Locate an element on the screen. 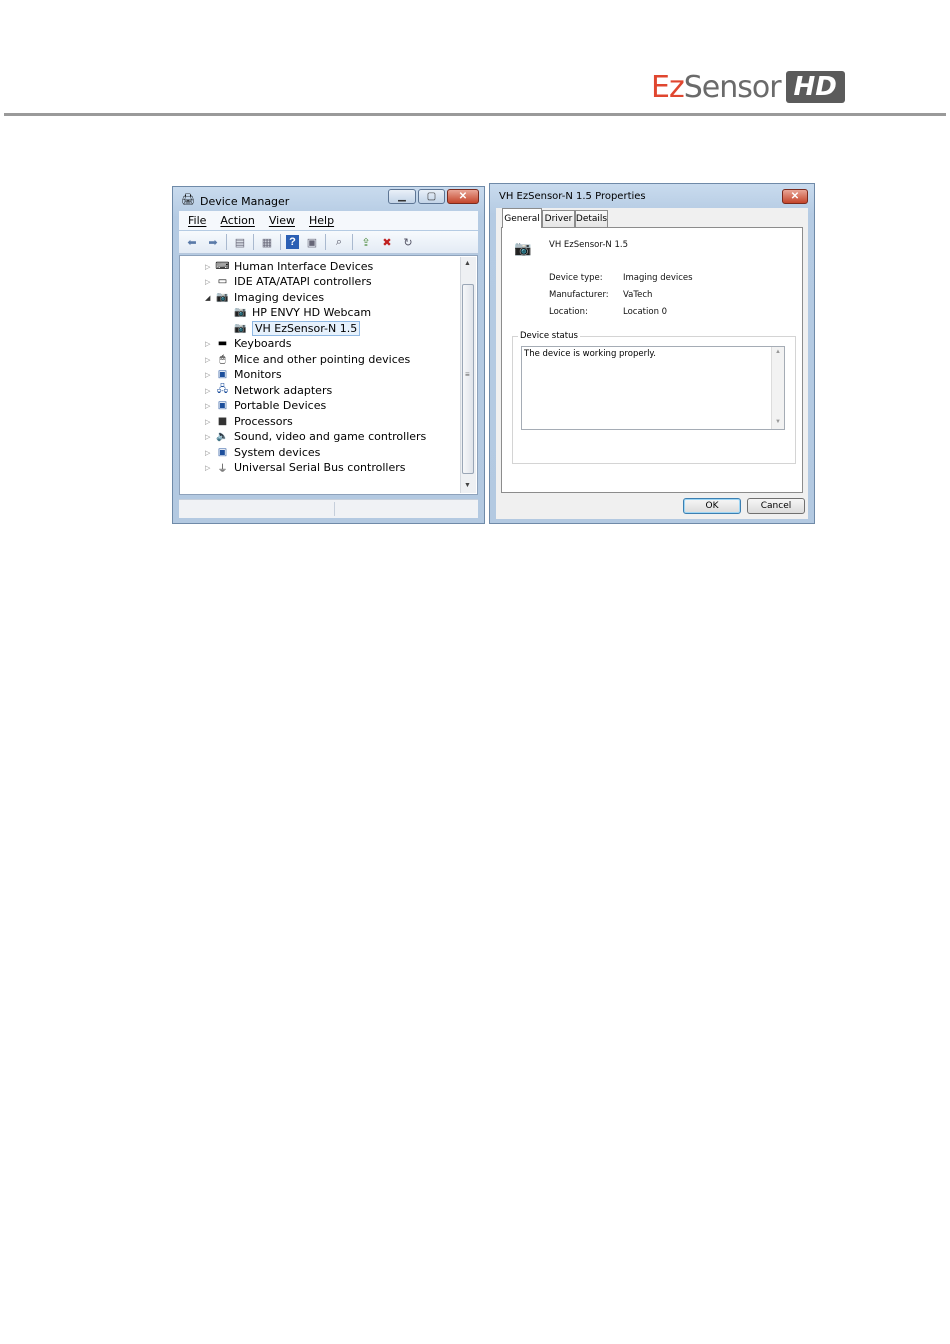 The width and height of the screenshot is (950, 1344). tree-item-sound: ▷ 🔈 Sound, video and game controllers is located at coordinates (315, 436).